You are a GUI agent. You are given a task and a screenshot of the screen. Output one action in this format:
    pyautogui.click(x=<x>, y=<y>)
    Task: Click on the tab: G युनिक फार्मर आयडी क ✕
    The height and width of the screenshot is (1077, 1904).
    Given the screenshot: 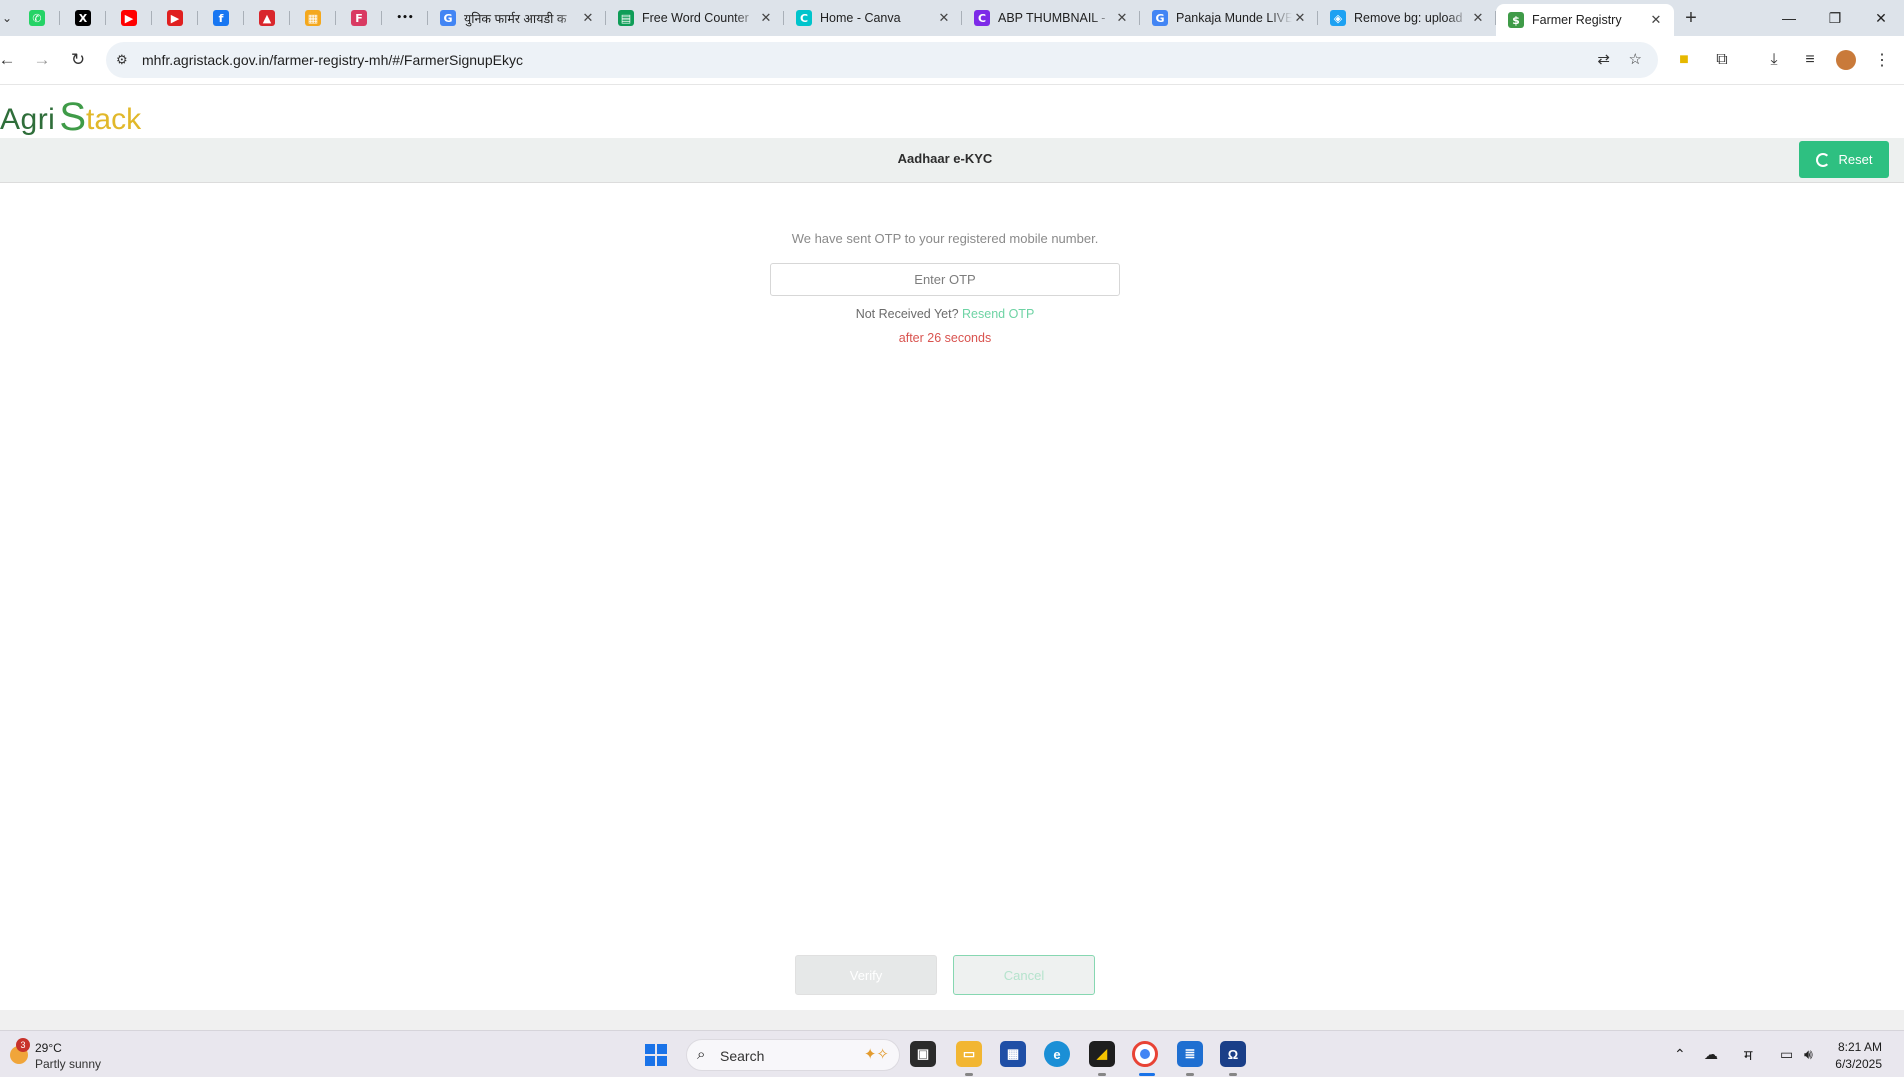 What is the action you would take?
    pyautogui.click(x=517, y=18)
    